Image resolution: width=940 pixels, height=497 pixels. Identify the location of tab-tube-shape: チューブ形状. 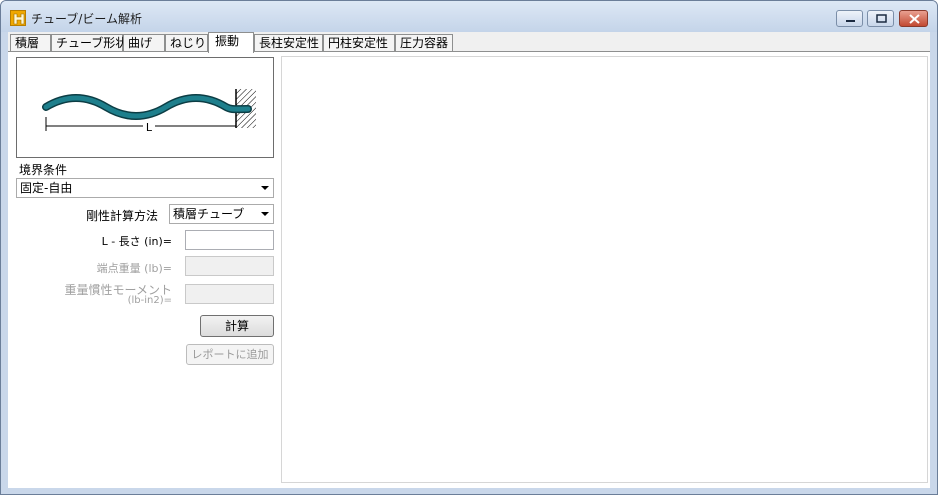
(89, 43).